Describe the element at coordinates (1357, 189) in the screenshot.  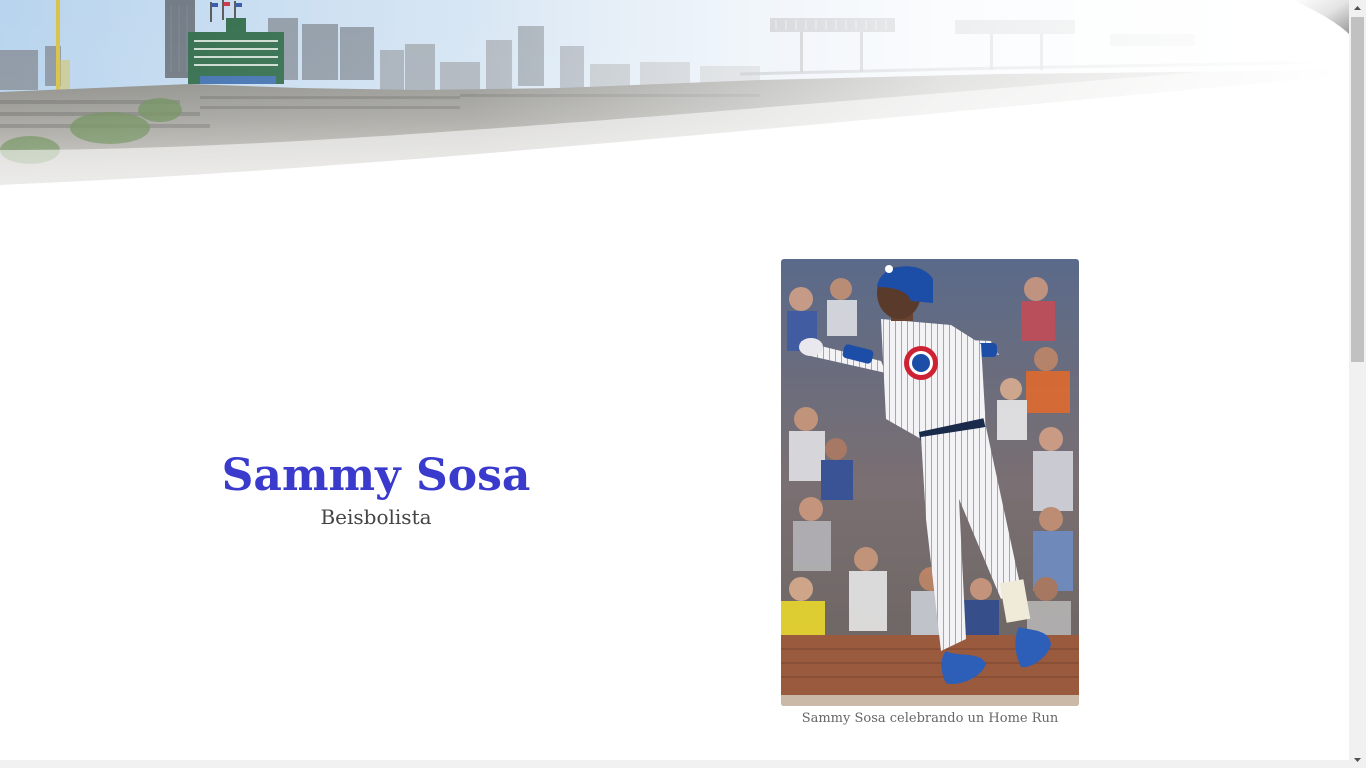
I see `vertical-scrollbar-thumb` at that location.